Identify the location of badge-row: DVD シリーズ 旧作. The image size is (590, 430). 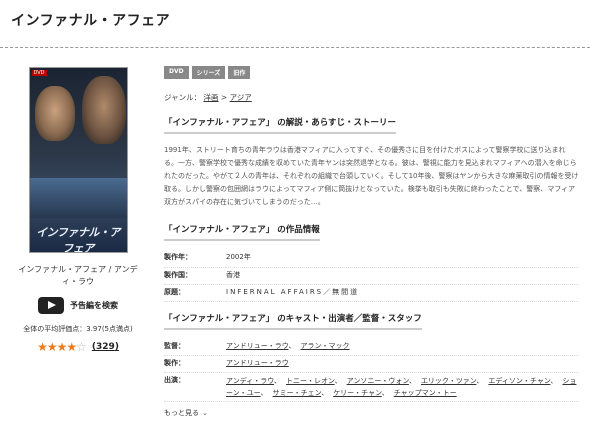
(373, 72).